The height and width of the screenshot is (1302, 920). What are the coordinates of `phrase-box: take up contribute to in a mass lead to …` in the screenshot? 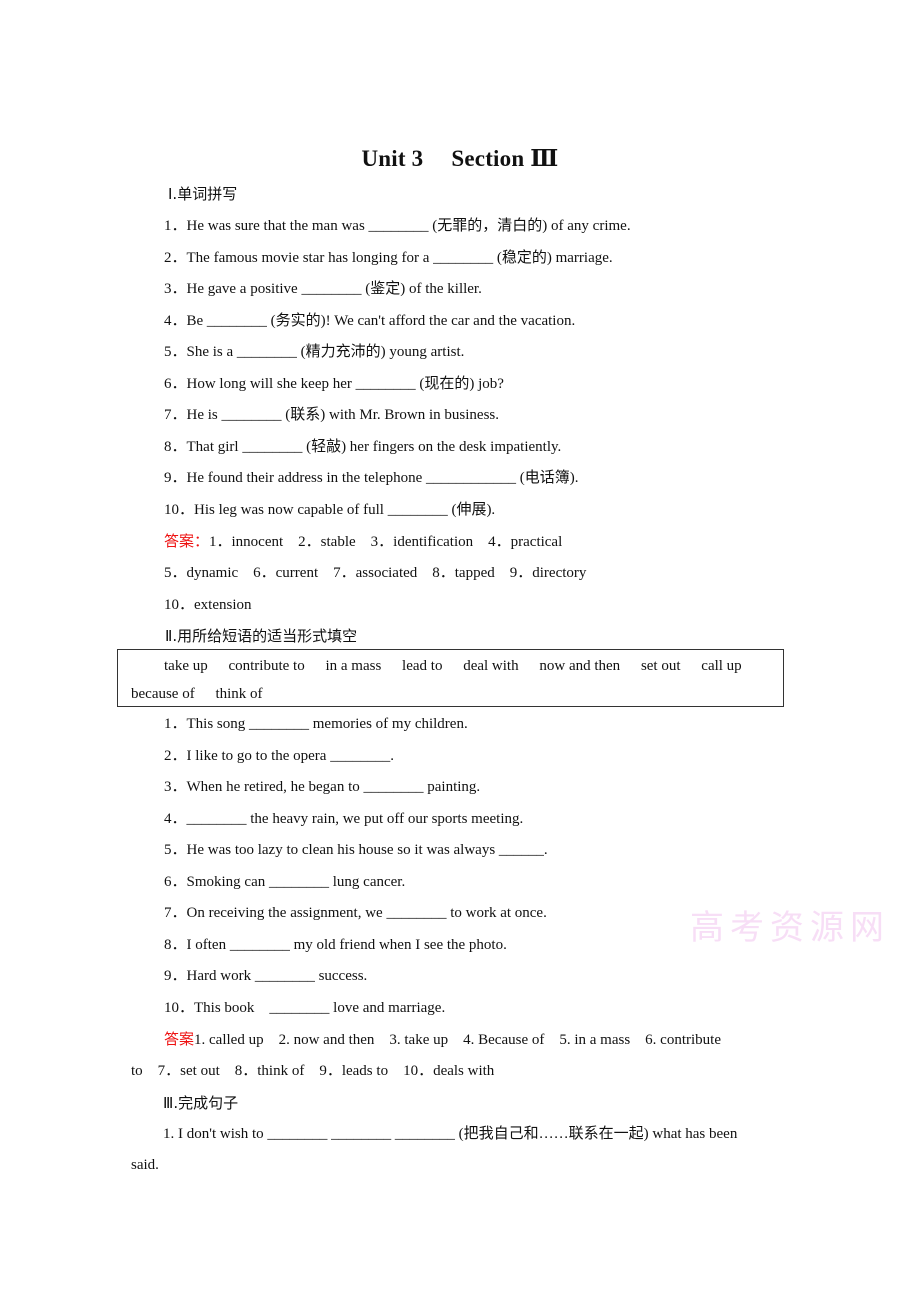 It's located at (450, 678).